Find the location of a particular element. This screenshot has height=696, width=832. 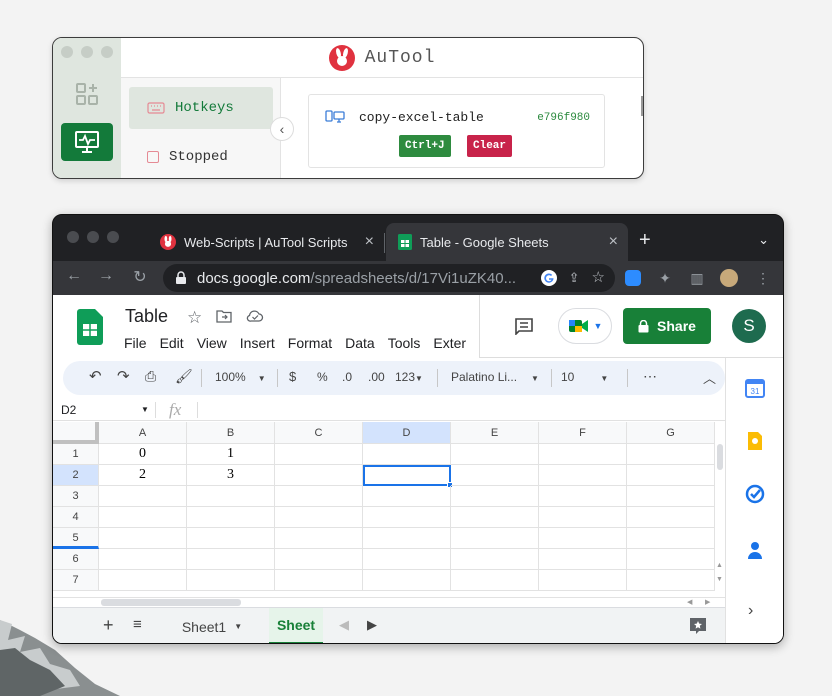

meet-button: ▼ is located at coordinates (585, 326).